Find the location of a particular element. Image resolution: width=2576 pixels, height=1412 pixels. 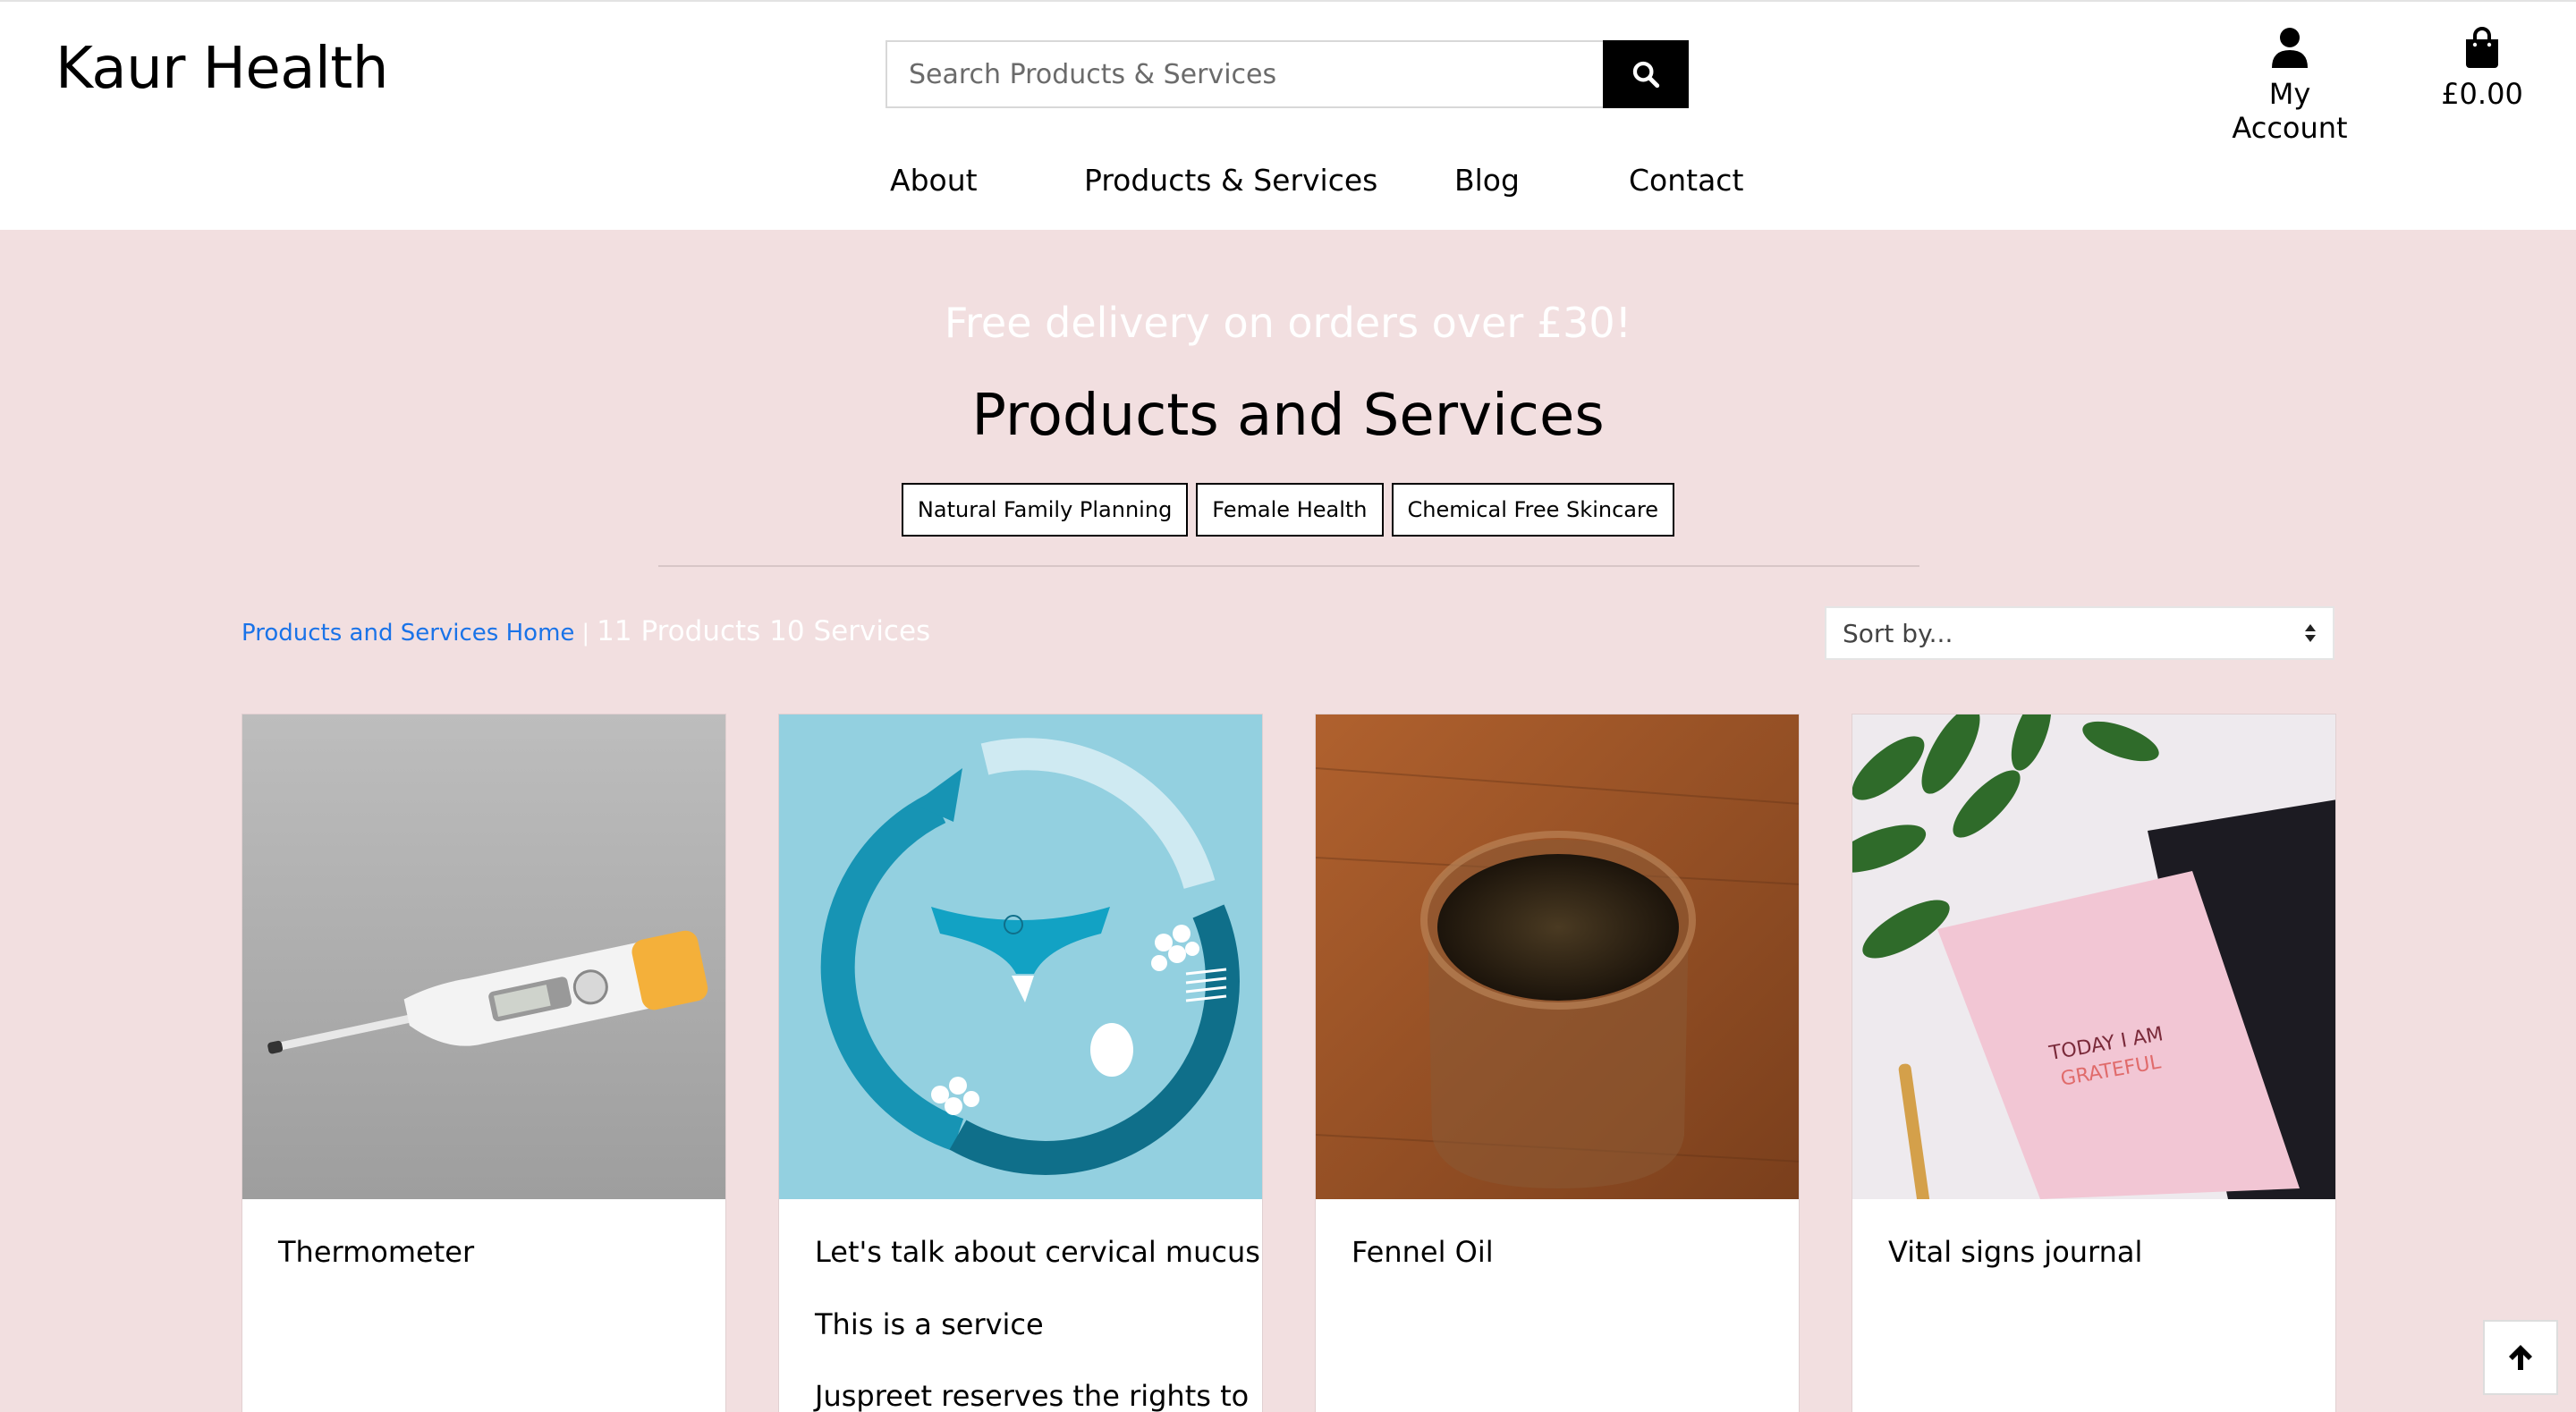

product-image: TODAY I AM GRATEFUL is located at coordinates (2093, 956).